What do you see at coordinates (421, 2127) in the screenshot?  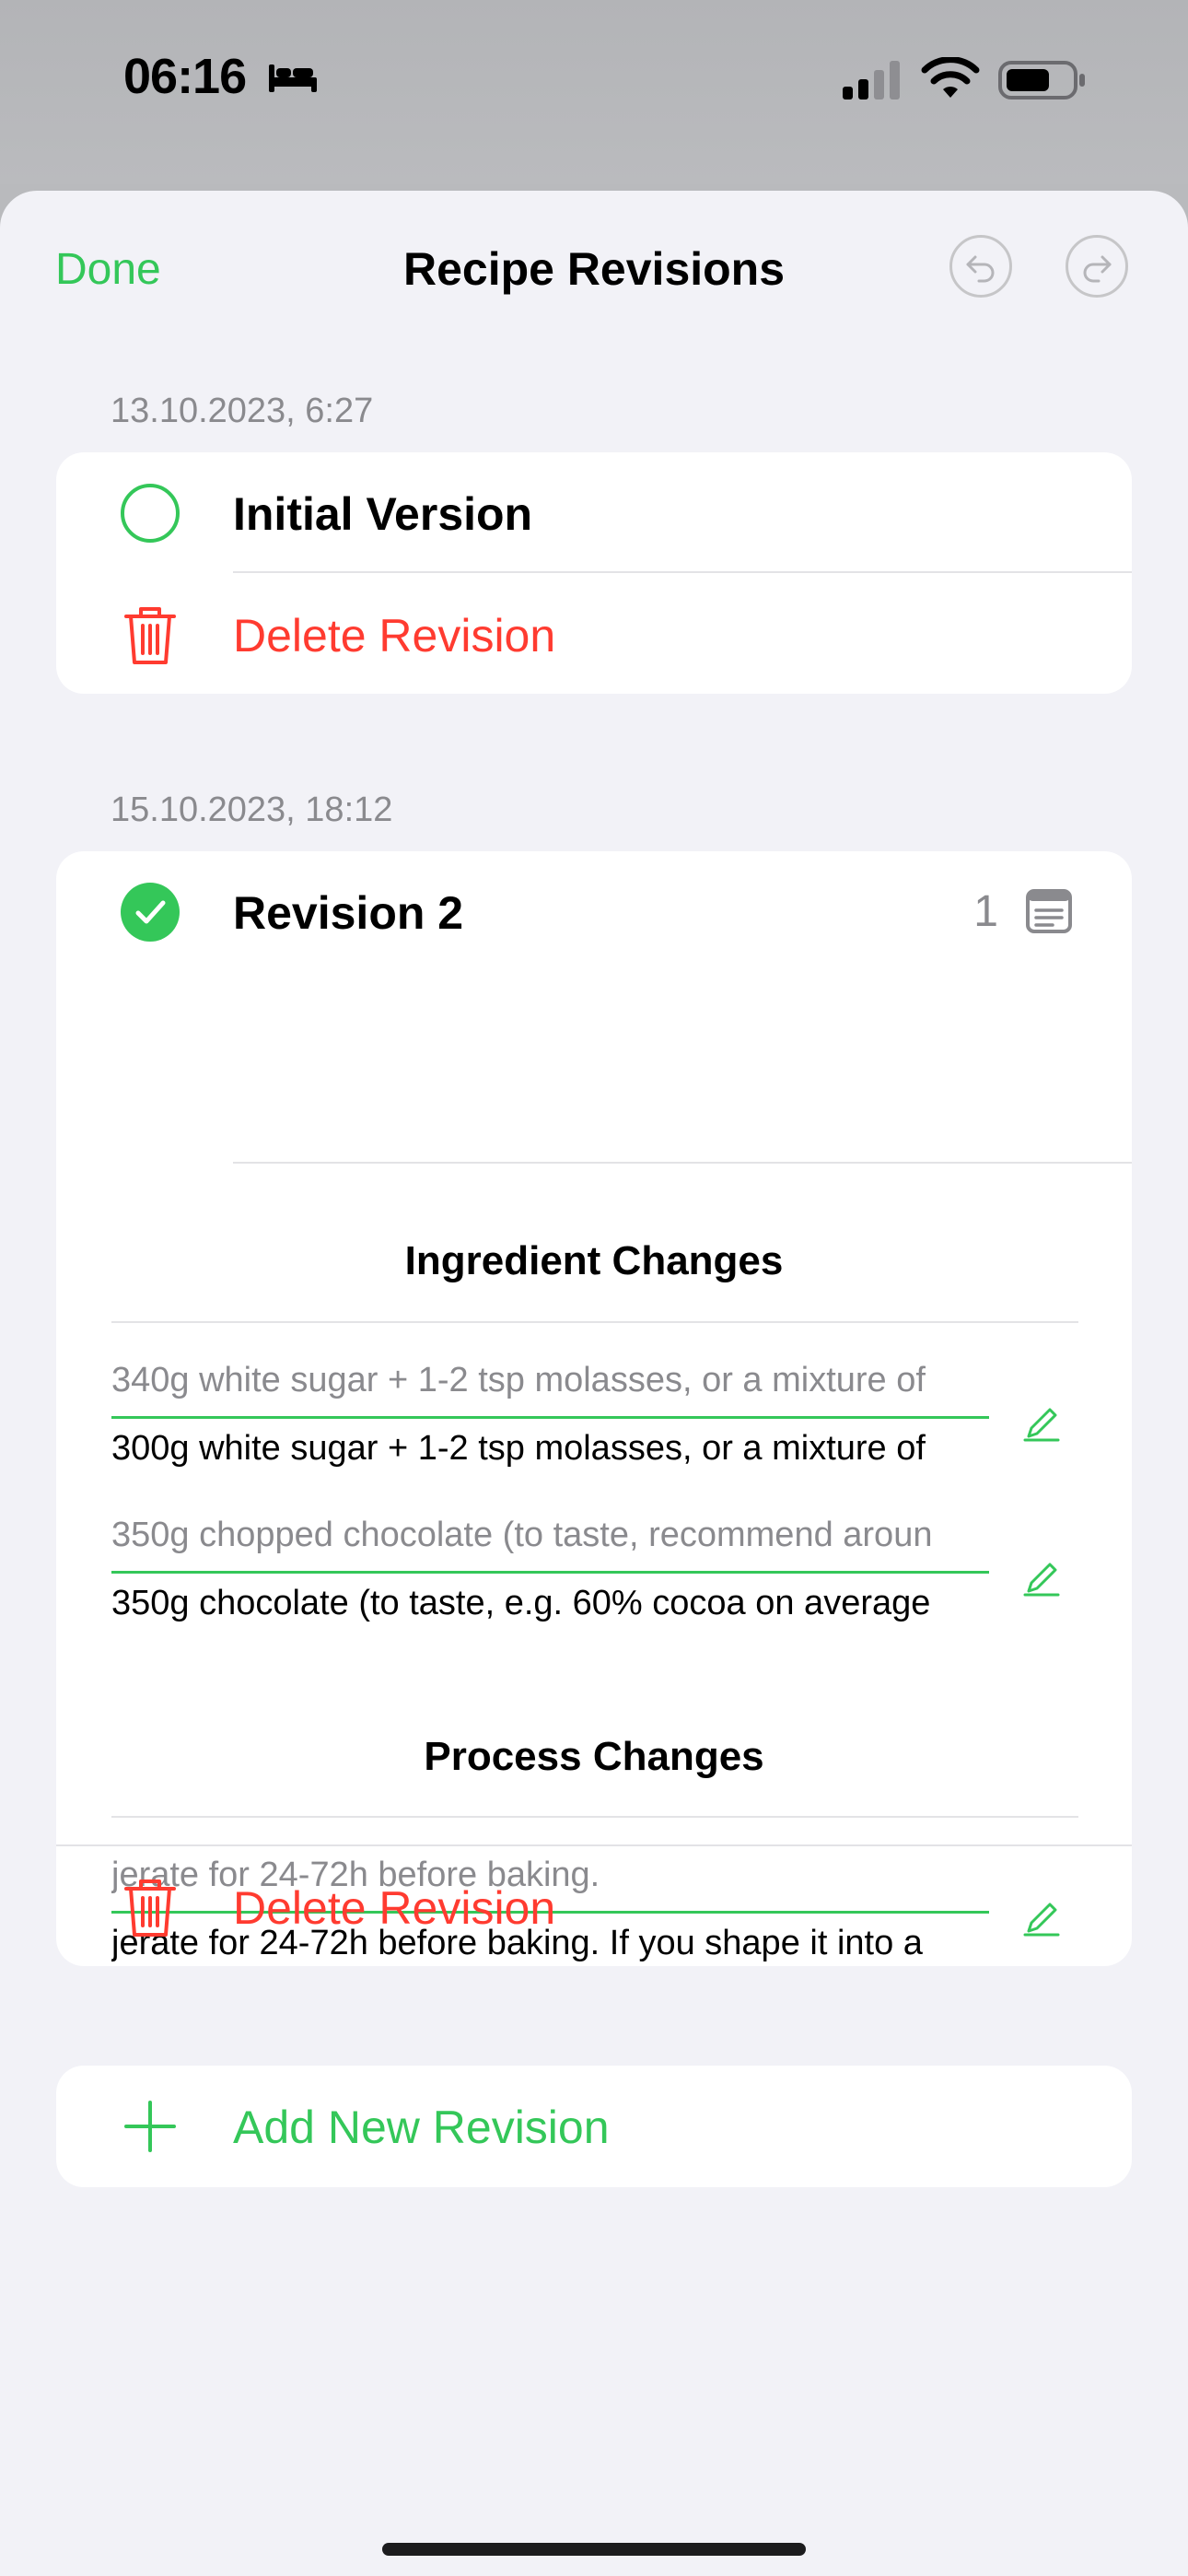 I see `add-new-revision-label: Add New Revision` at bounding box center [421, 2127].